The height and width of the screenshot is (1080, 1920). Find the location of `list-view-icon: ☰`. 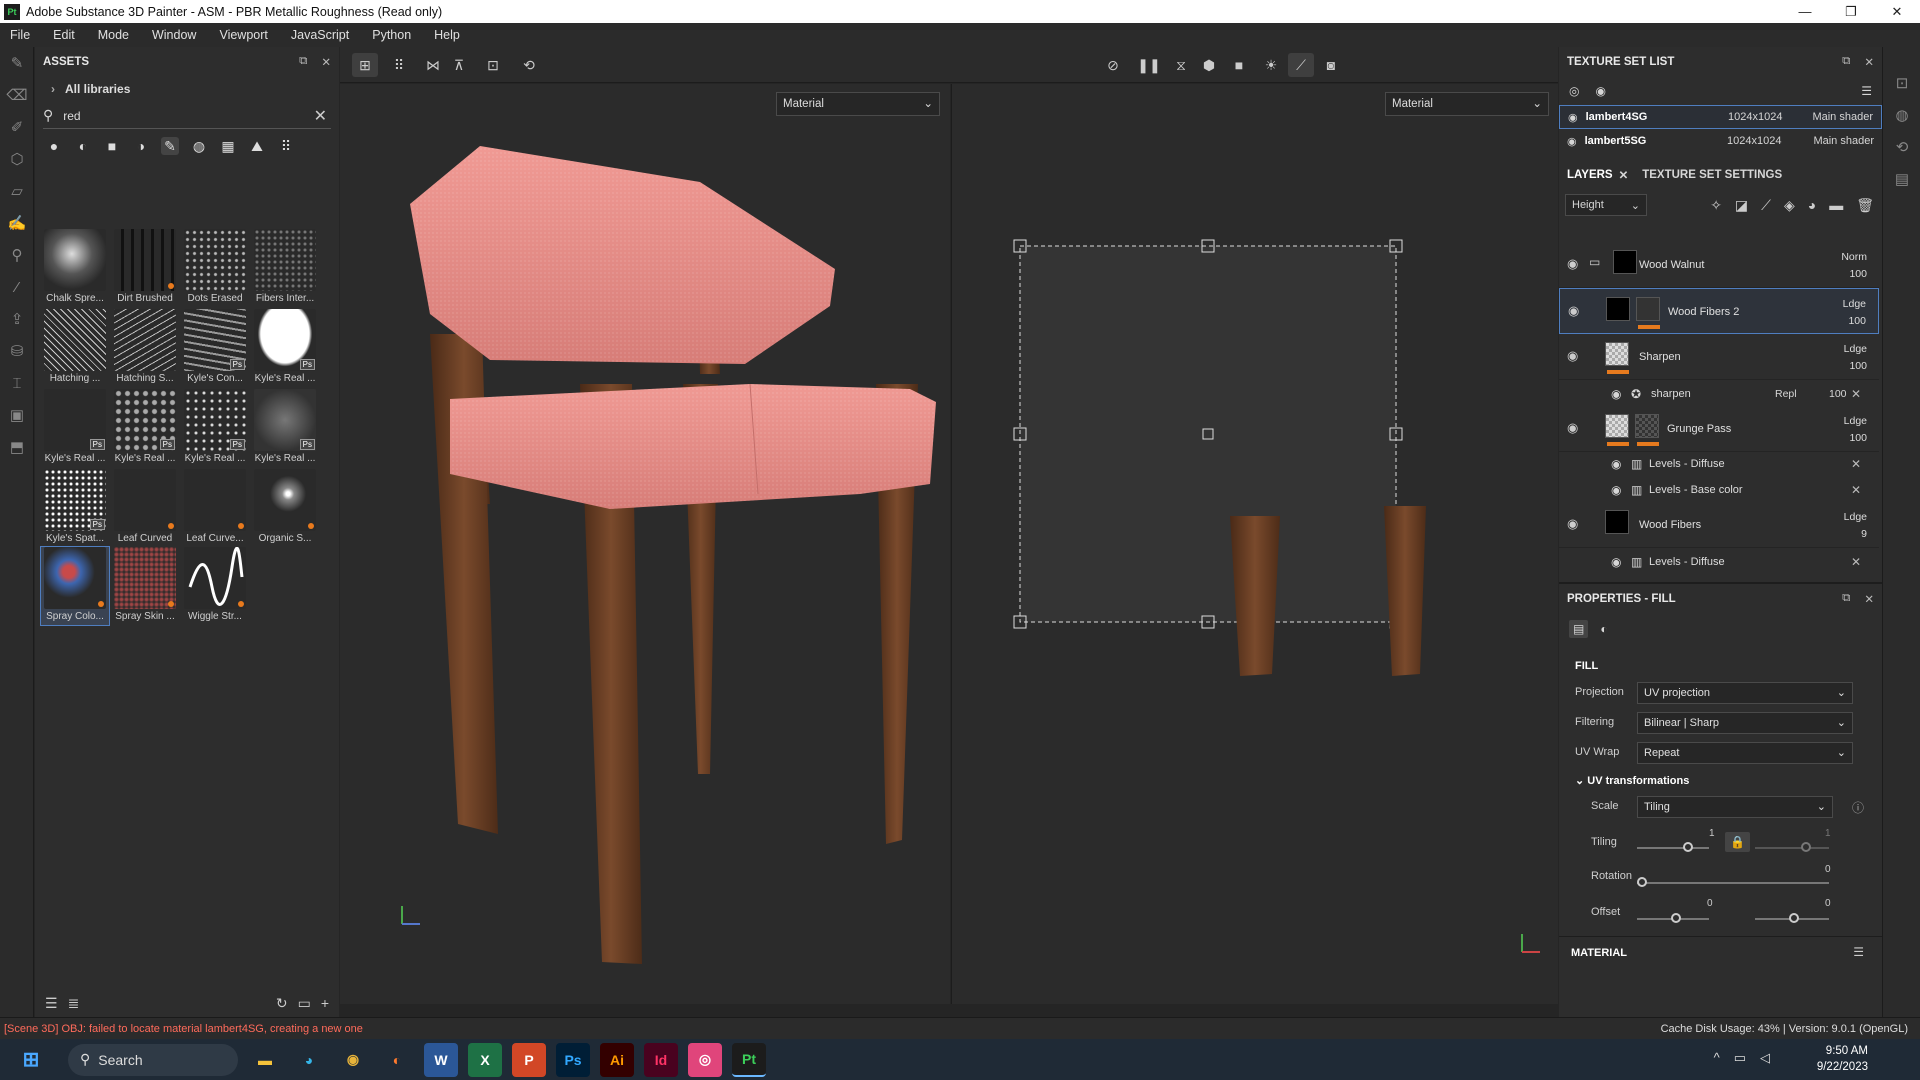

list-view-icon: ☰ is located at coordinates (51, 1003).